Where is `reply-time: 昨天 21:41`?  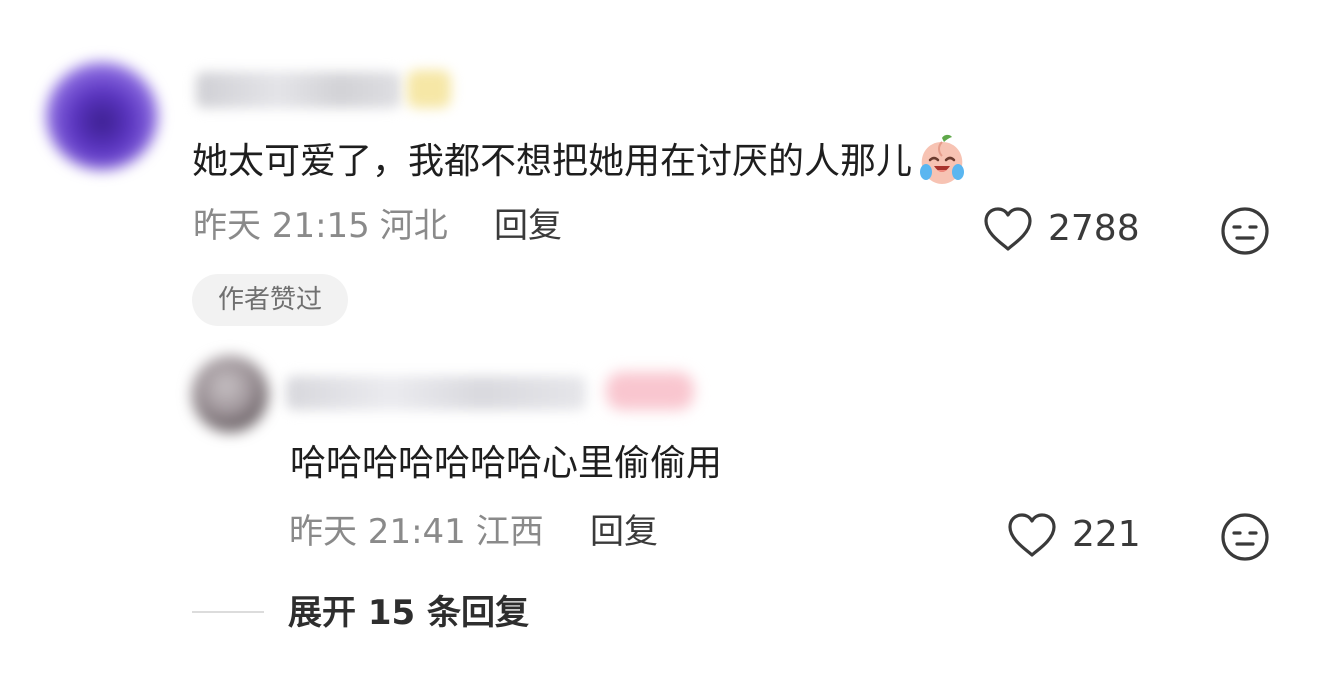
reply-time: 昨天 21:41 is located at coordinates (377, 532).